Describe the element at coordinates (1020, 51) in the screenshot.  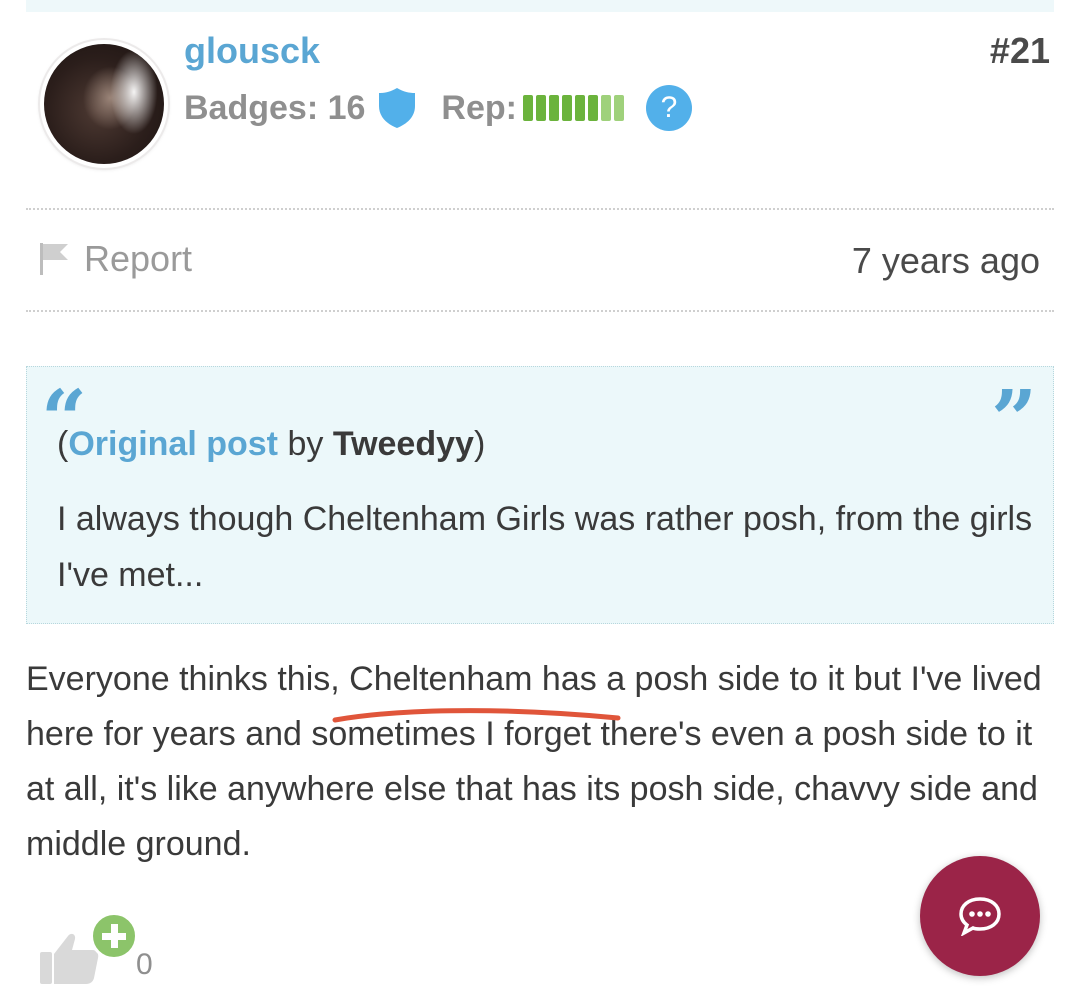
I see `post-number: #21` at that location.